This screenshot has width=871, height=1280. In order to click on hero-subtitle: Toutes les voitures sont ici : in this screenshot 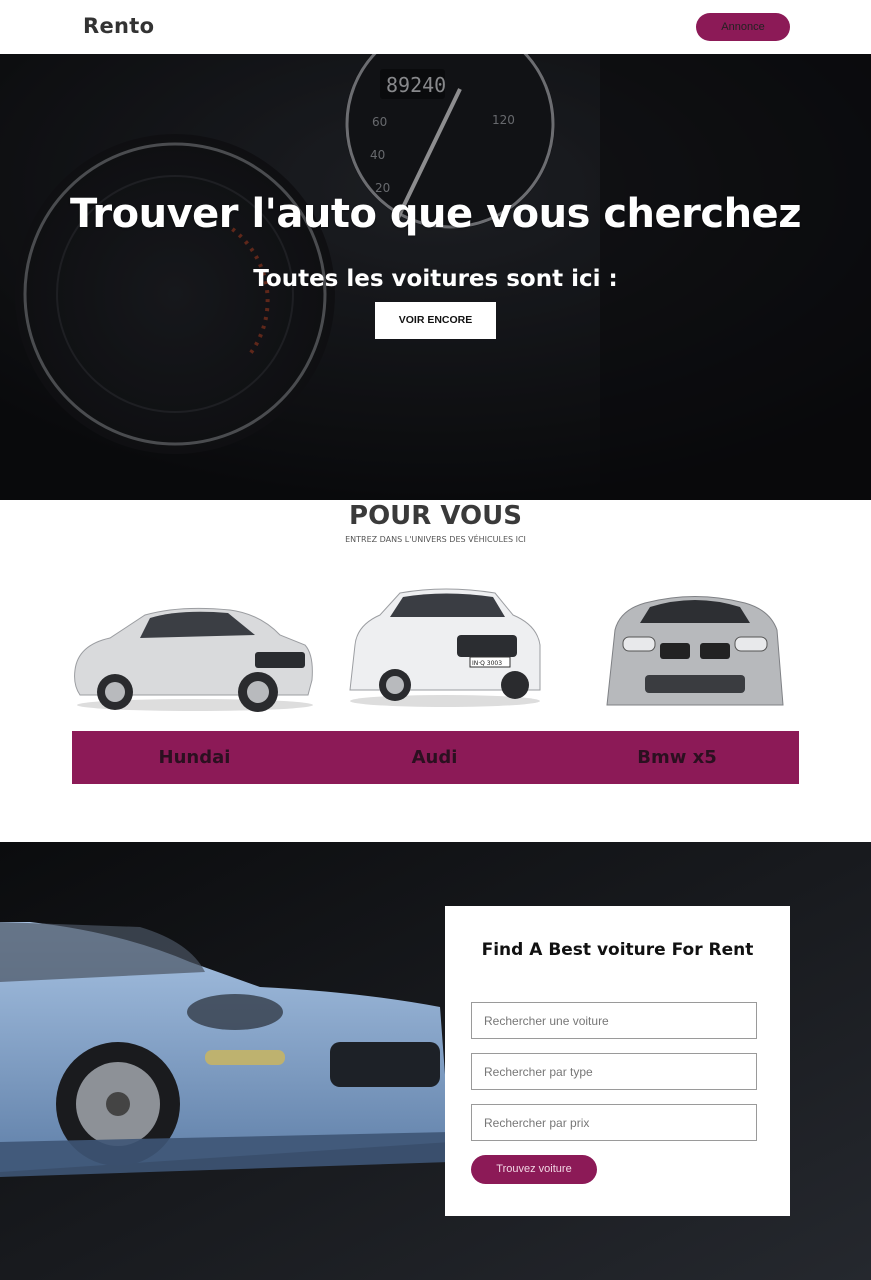, I will do `click(435, 279)`.